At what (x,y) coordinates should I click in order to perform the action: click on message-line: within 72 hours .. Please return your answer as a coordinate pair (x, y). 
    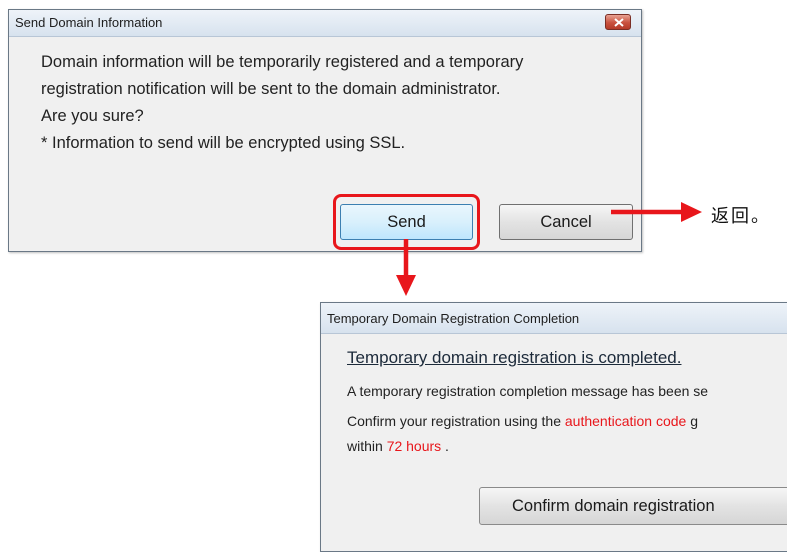
    Looking at the image, I should click on (398, 446).